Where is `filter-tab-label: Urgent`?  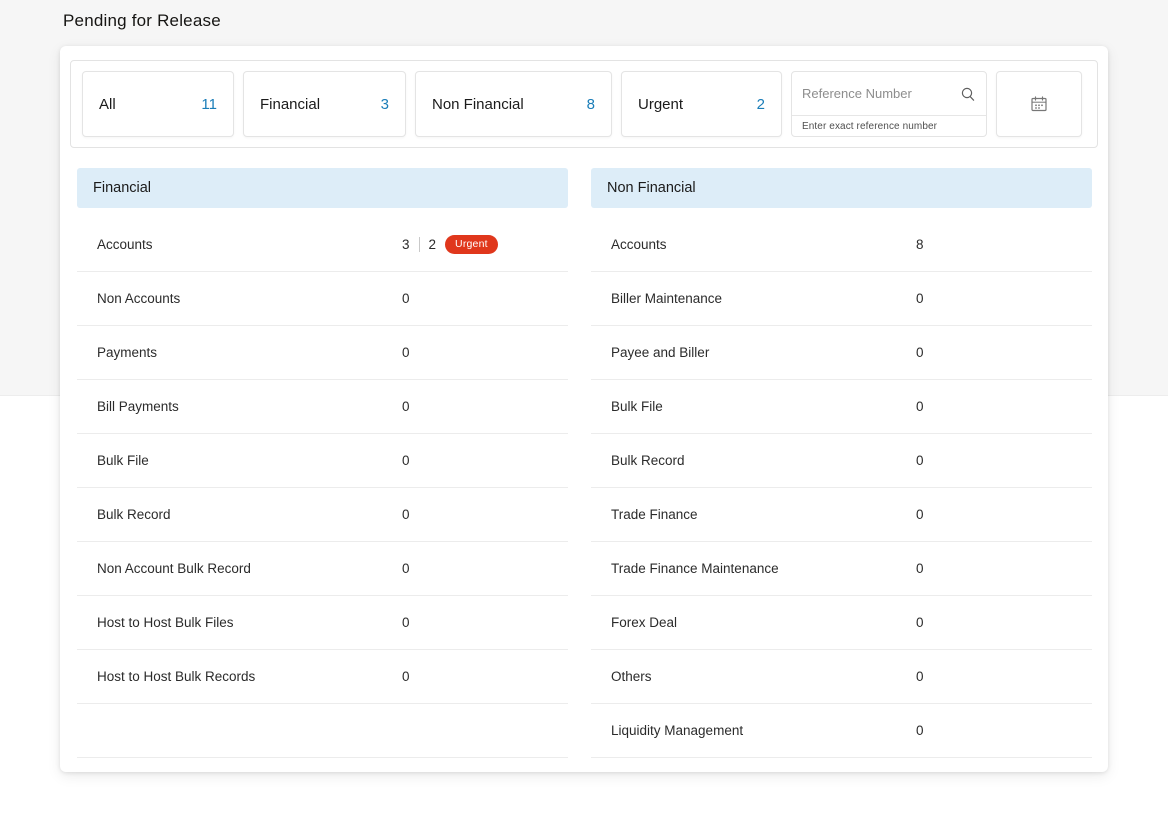 filter-tab-label: Urgent is located at coordinates (661, 104).